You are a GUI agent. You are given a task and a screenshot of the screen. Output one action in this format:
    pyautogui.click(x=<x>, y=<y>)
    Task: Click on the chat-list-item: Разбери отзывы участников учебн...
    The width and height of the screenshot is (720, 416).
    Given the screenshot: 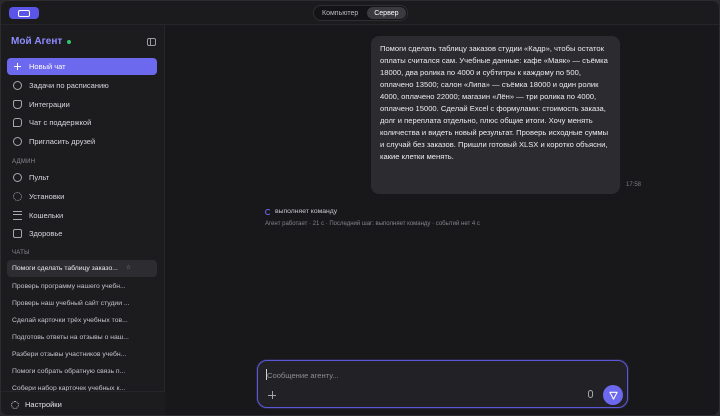 What is the action you would take?
    pyautogui.click(x=82, y=354)
    